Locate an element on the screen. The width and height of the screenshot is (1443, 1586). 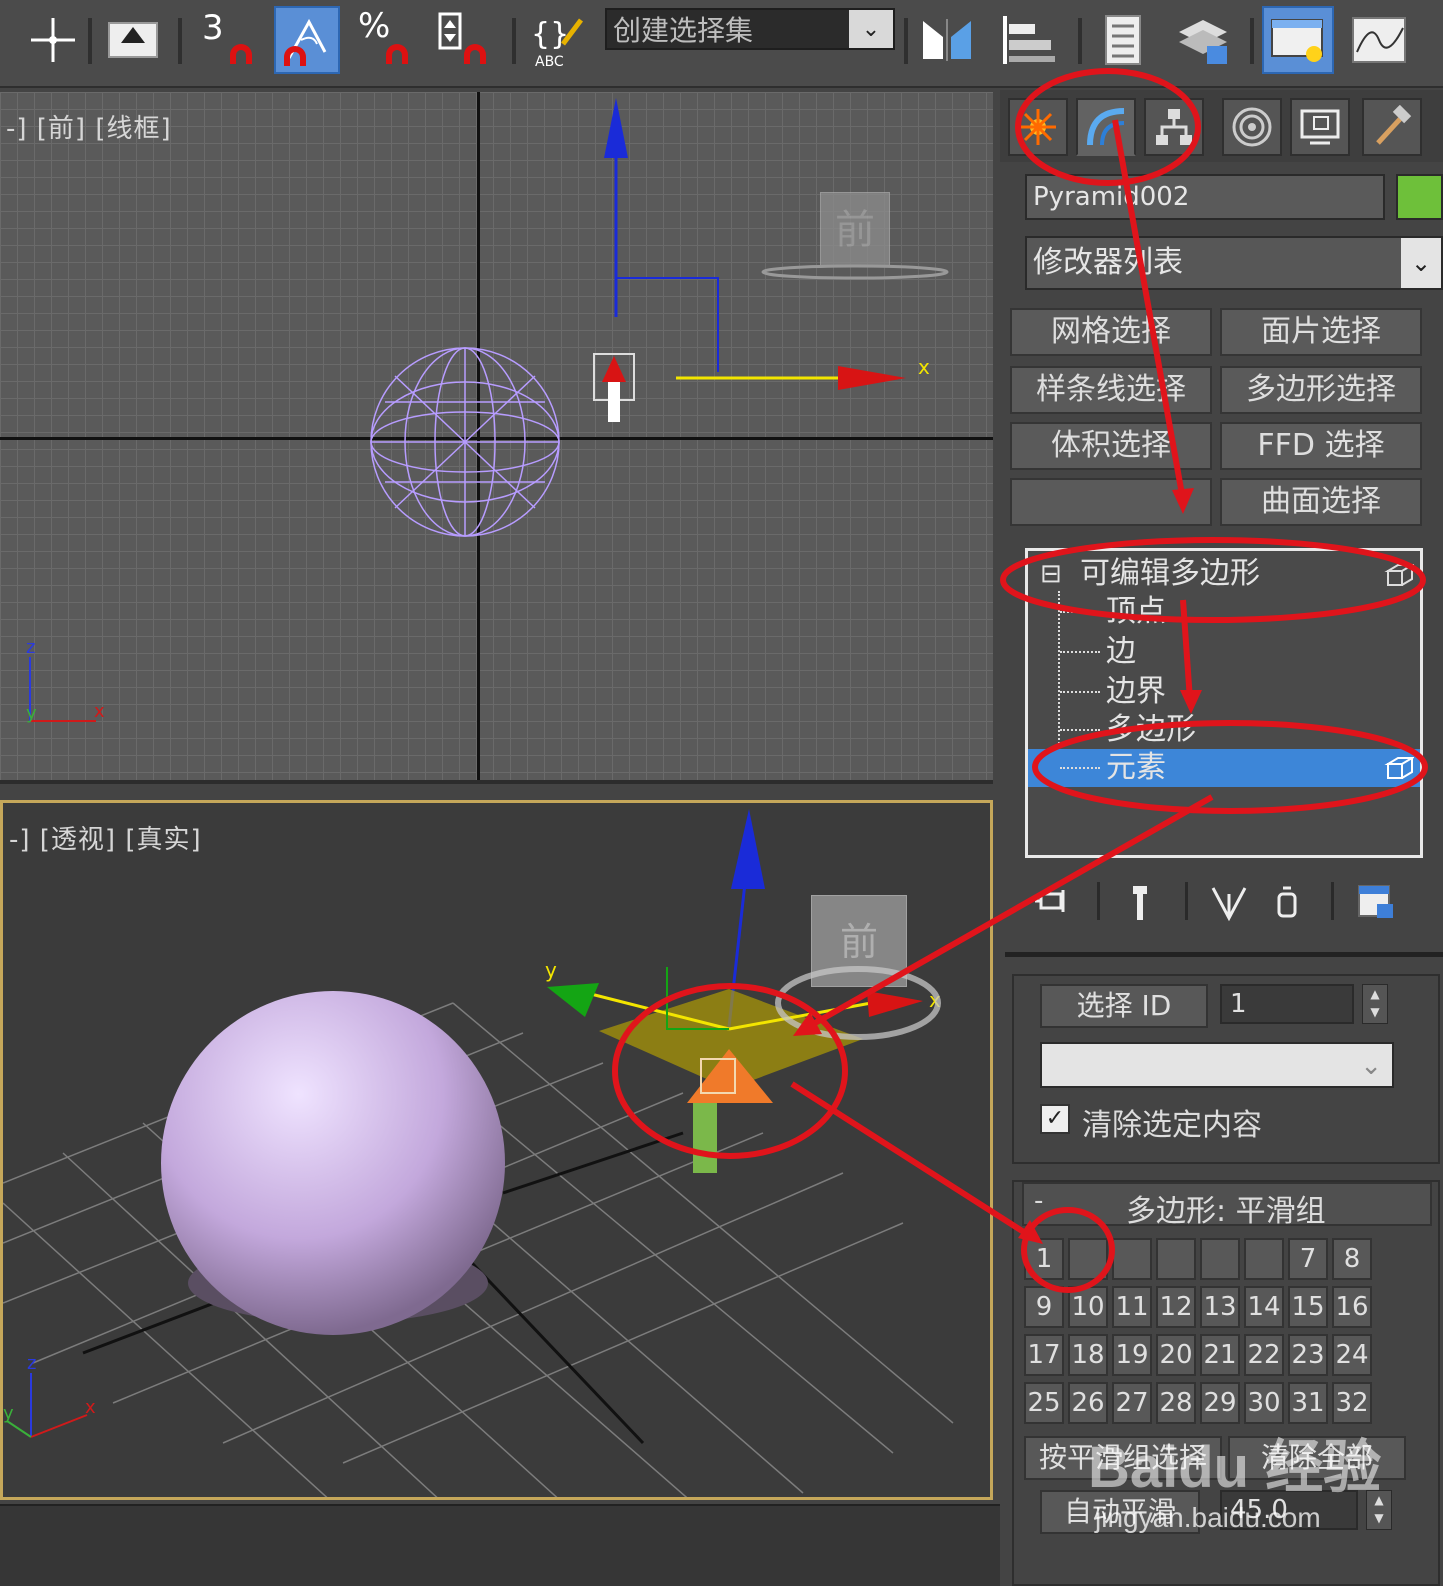
smoothing-group-button: 24 is located at coordinates (1352, 1355).